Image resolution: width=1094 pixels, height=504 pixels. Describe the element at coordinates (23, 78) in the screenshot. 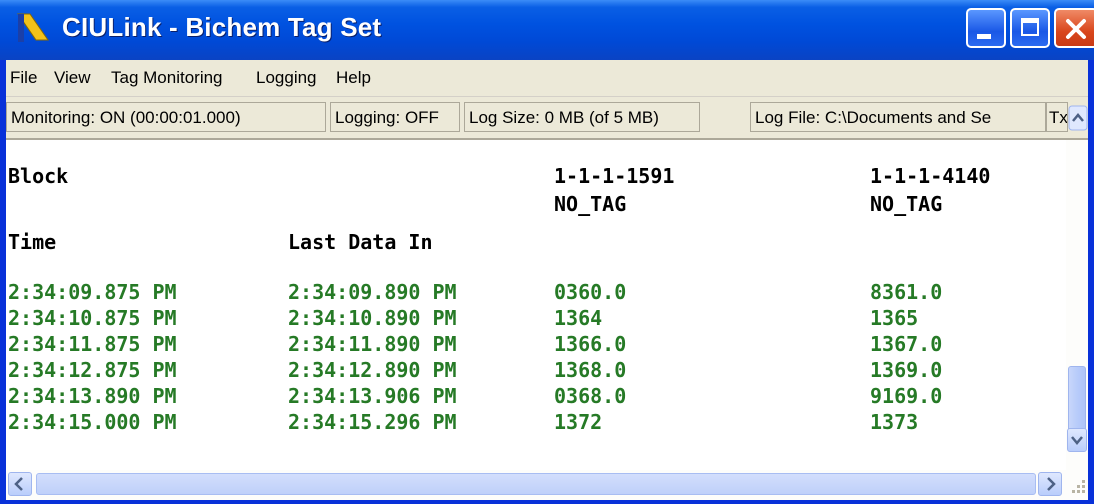

I see `menu-file: File` at that location.